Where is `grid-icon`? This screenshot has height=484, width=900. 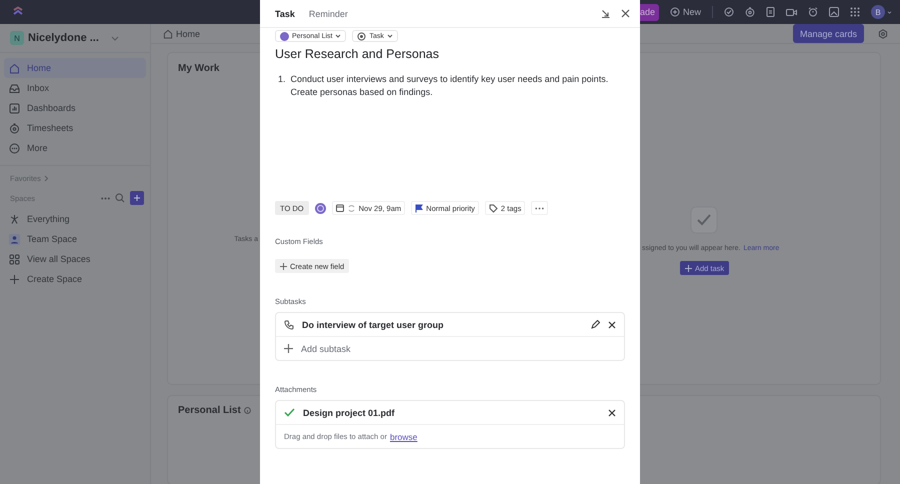 grid-icon is located at coordinates (14, 259).